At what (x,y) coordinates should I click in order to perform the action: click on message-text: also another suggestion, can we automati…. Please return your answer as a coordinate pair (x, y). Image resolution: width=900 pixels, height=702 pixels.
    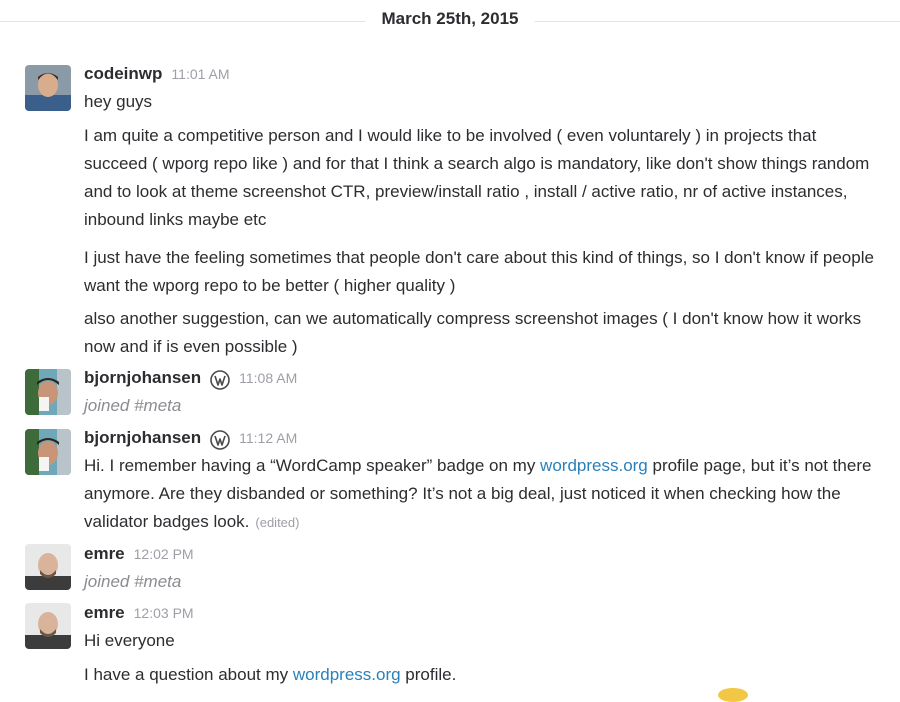
    Looking at the image, I should click on (473, 332).